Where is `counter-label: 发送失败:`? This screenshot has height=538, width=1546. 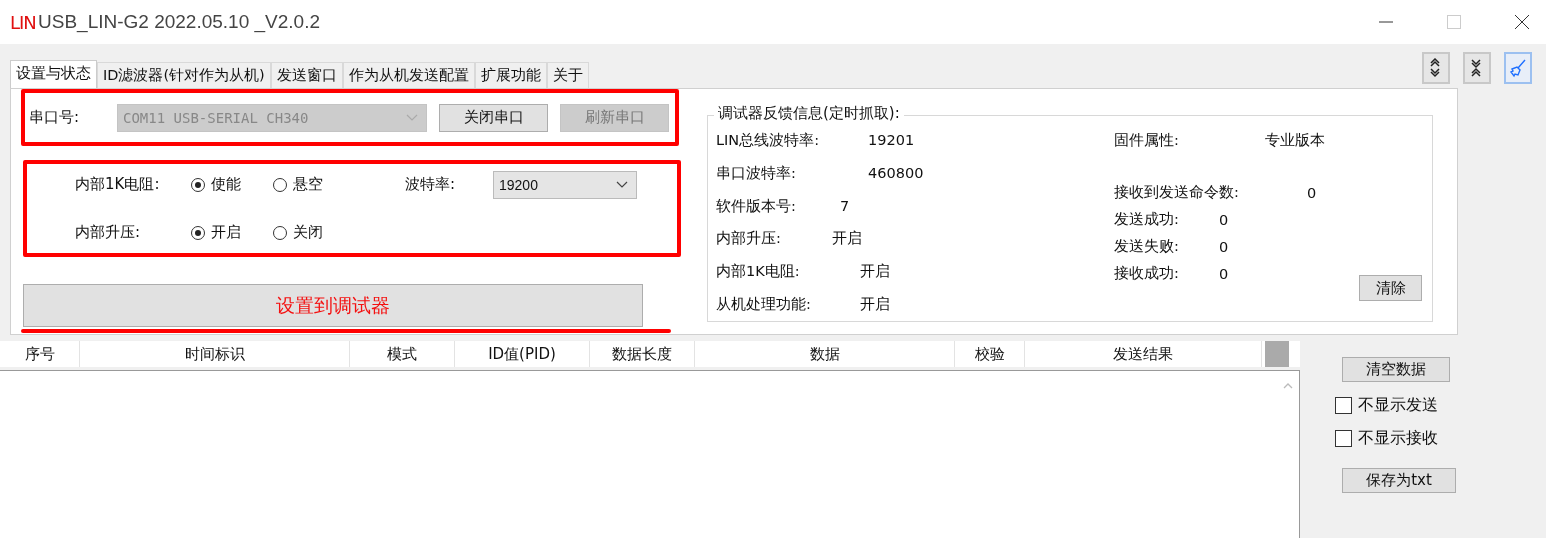 counter-label: 发送失败: is located at coordinates (1147, 246).